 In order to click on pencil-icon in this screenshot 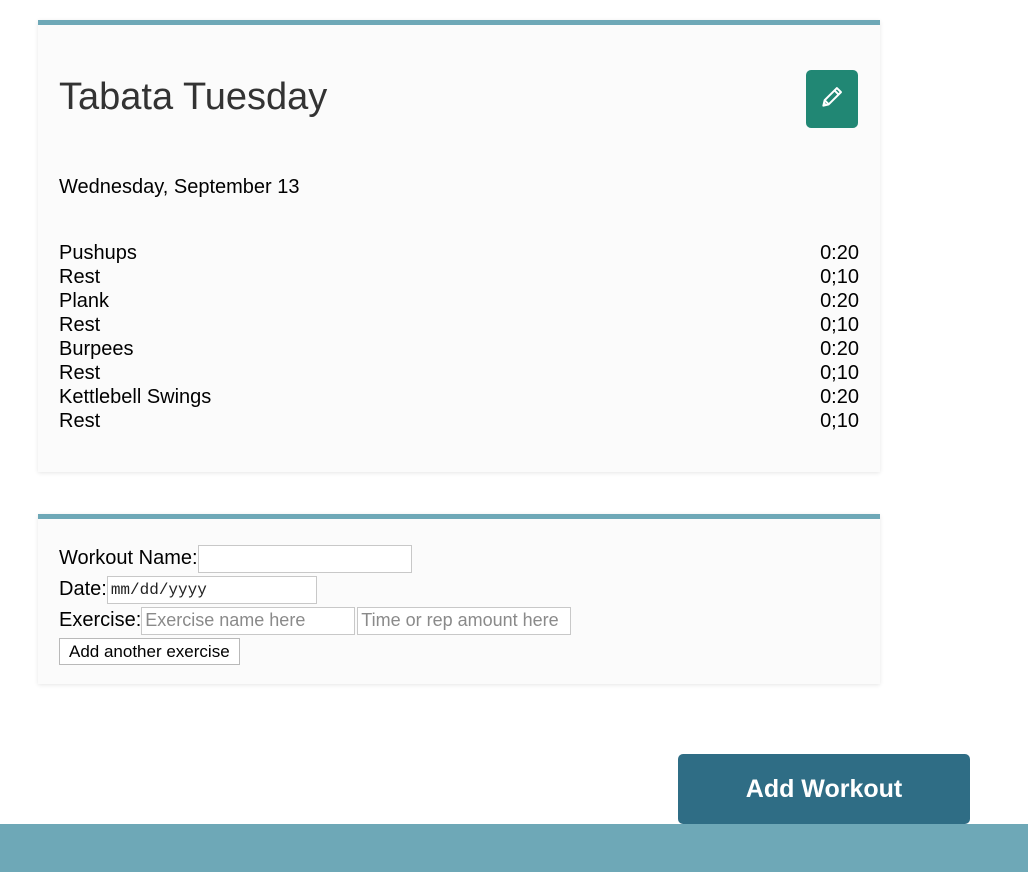, I will do `click(832, 99)`.